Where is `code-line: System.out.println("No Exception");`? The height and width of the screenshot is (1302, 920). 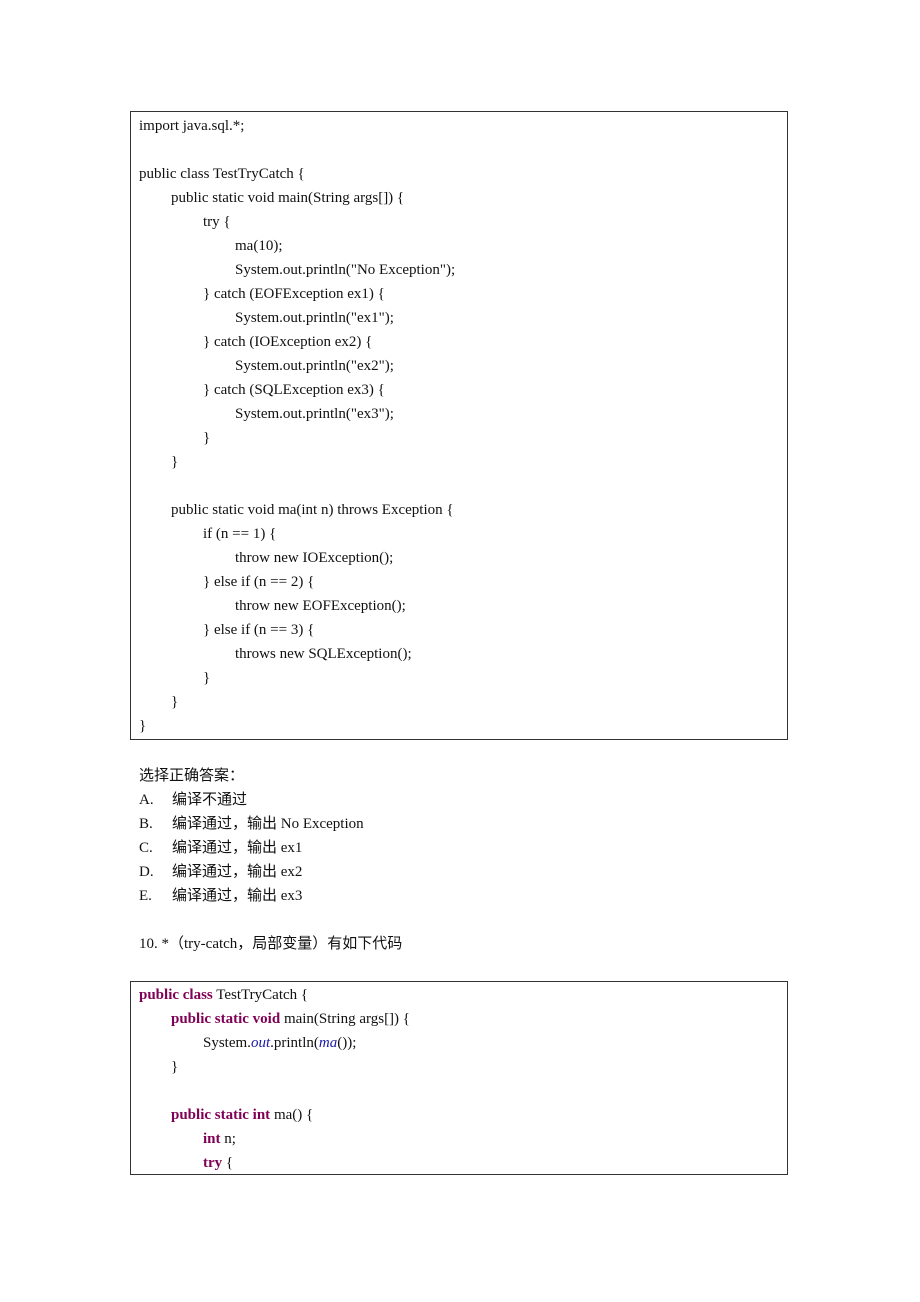
code-line: System.out.println("No Exception"); is located at coordinates (345, 270).